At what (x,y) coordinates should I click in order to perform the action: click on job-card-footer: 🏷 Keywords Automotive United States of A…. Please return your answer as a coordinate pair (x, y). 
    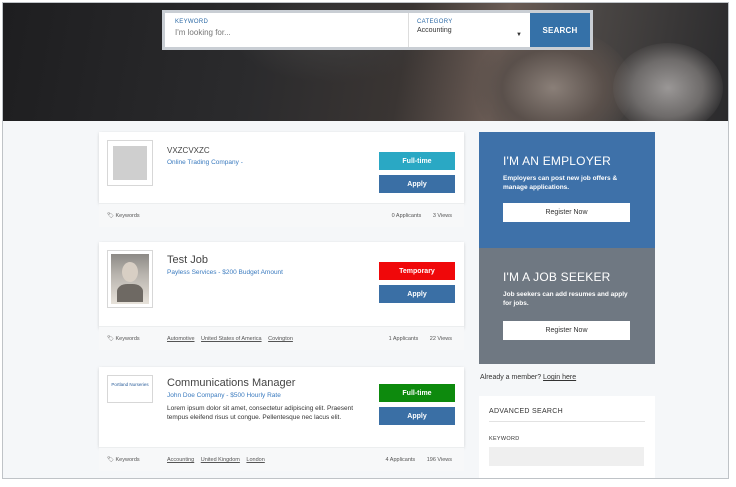
    Looking at the image, I should click on (281, 338).